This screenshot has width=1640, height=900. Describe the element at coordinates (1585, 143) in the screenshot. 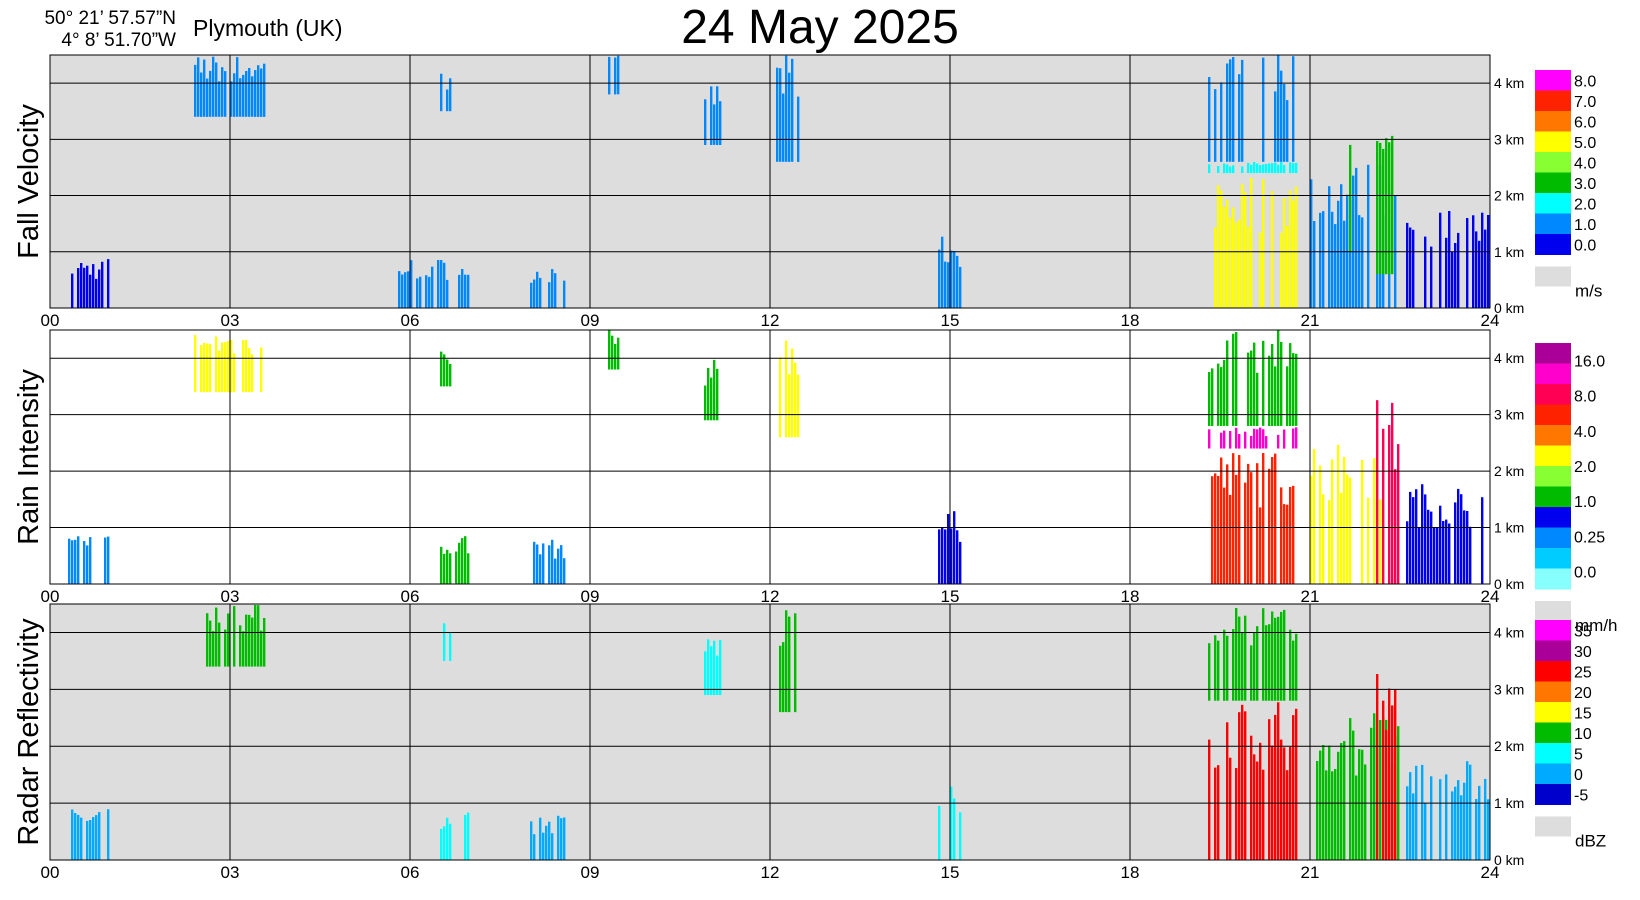

I see `legend-label: 5.0` at that location.